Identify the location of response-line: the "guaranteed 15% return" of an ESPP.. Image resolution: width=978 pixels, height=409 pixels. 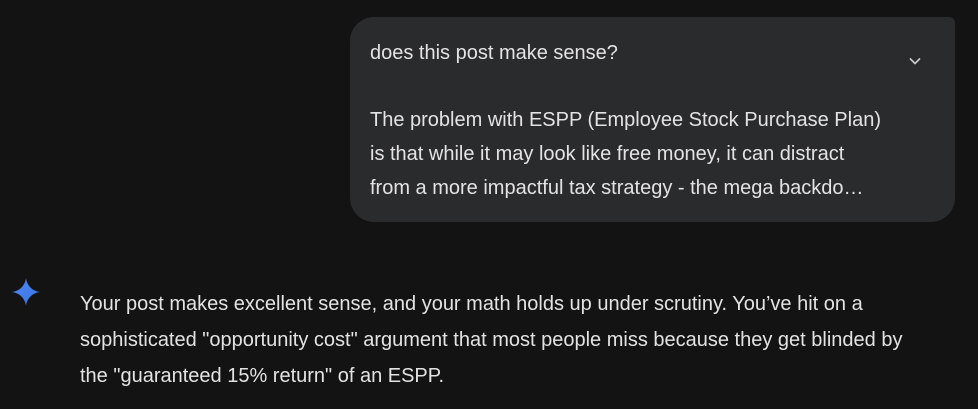
(262, 376).